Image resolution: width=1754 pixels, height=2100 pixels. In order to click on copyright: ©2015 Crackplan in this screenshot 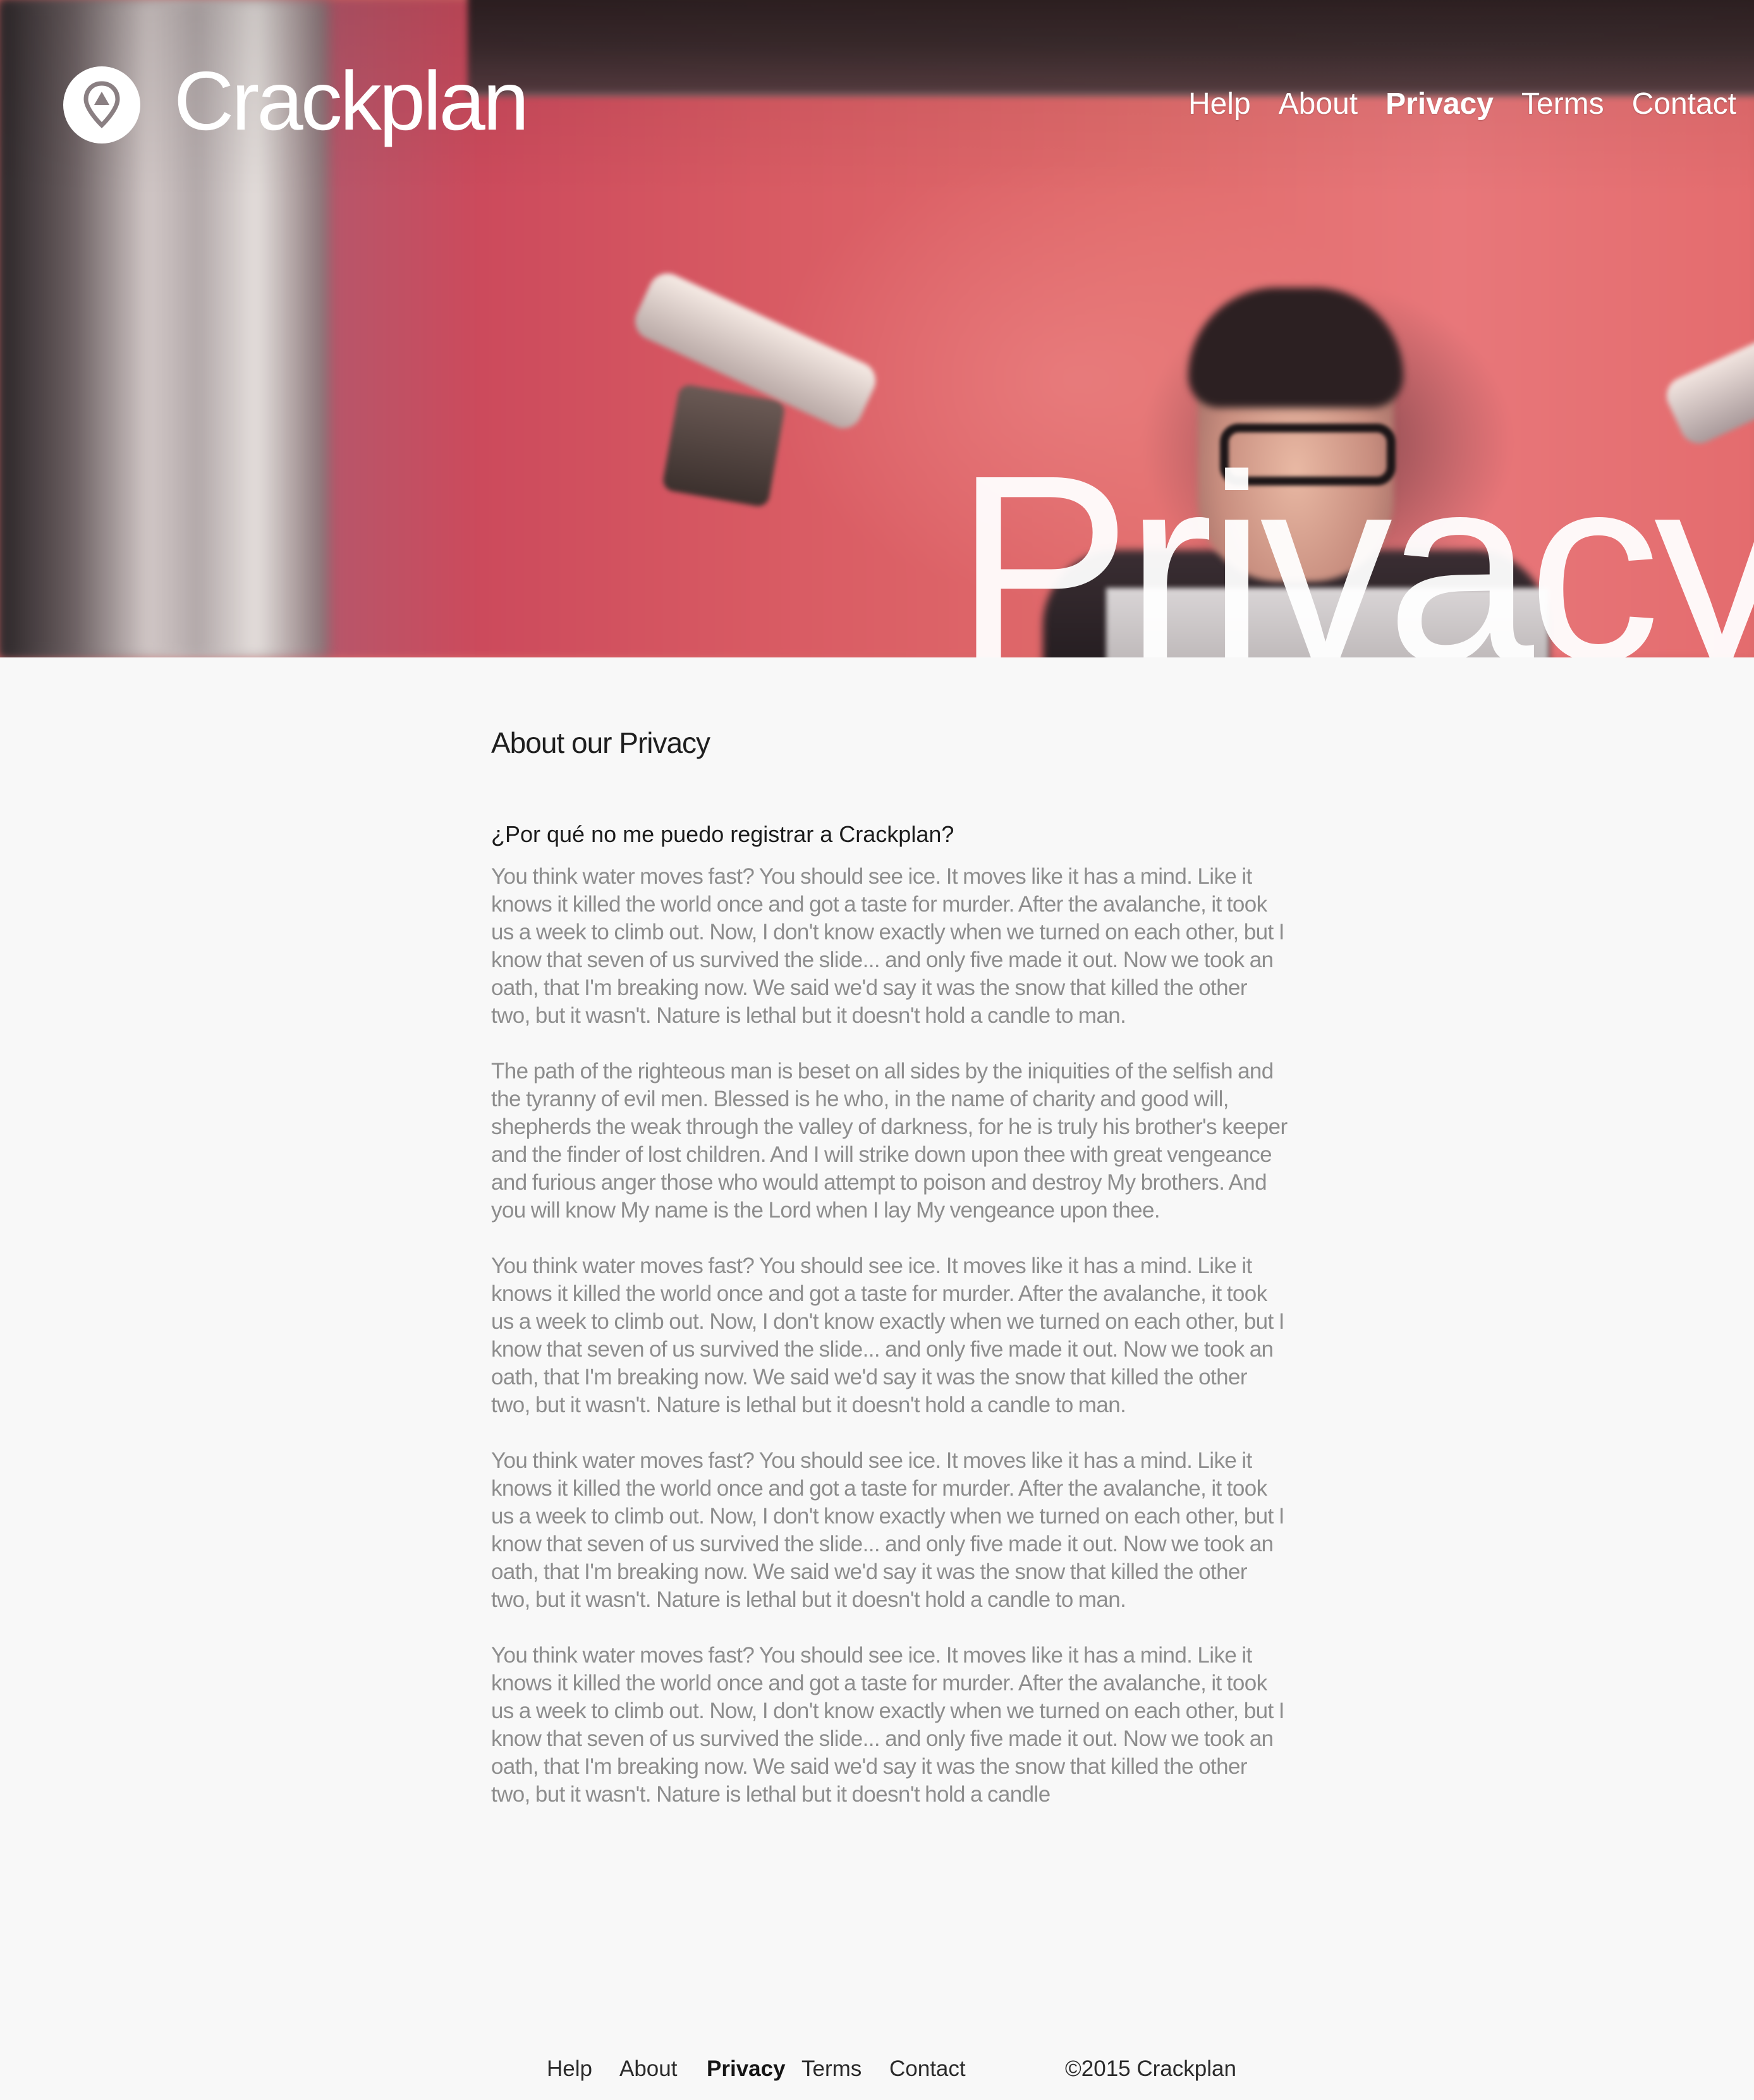, I will do `click(1150, 2068)`.